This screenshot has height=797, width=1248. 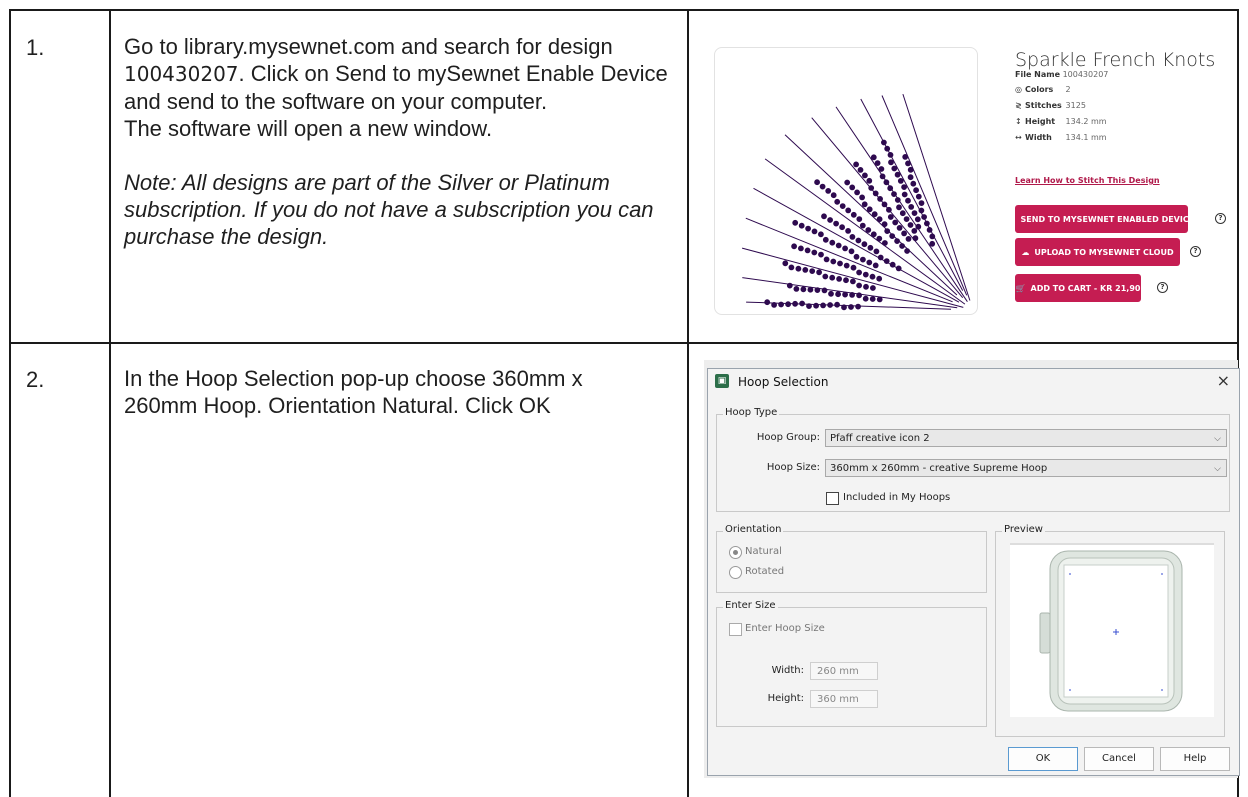 I want to click on natural-label: Natural, so click(x=763, y=551).